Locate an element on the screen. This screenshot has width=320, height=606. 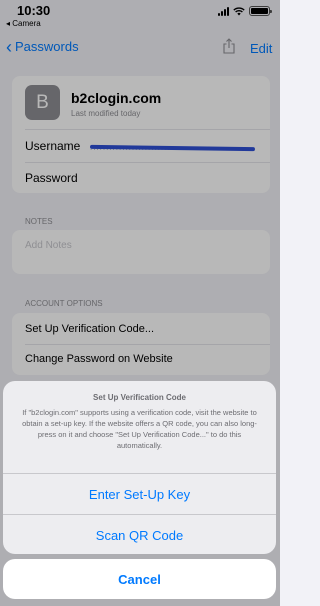
cancel-button: Cancel is located at coordinates (139, 579).